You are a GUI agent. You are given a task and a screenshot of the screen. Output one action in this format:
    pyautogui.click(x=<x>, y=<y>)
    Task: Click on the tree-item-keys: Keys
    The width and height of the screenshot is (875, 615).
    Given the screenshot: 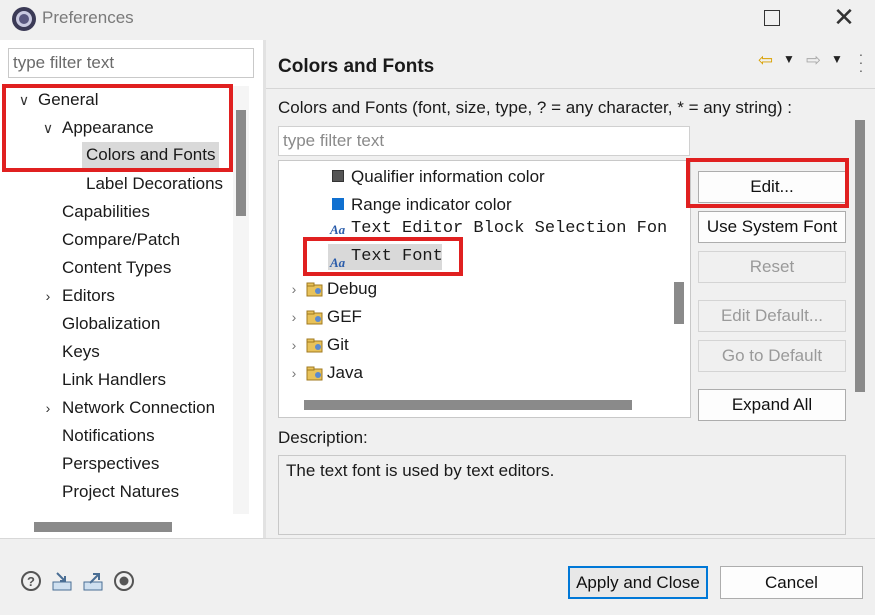 What is the action you would take?
    pyautogui.click(x=81, y=352)
    